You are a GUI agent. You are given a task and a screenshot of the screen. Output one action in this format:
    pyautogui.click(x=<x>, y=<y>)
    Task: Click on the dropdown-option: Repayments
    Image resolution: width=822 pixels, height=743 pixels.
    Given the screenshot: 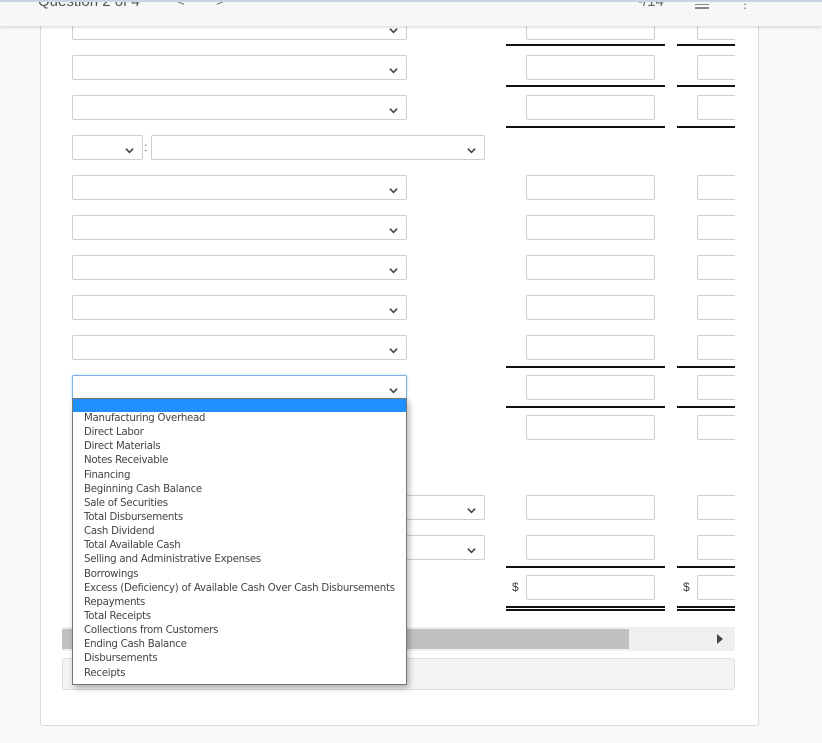 What is the action you would take?
    pyautogui.click(x=239, y=603)
    